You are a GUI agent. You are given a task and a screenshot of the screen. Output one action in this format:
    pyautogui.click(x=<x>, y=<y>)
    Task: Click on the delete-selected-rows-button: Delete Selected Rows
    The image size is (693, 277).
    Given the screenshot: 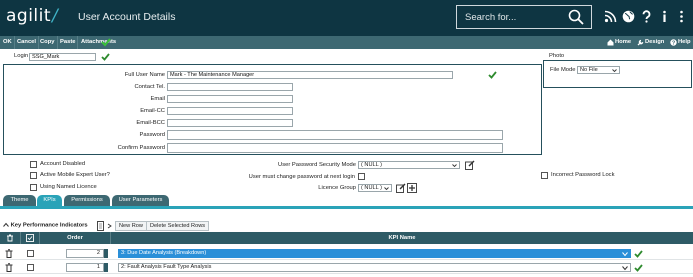 What is the action you would take?
    pyautogui.click(x=178, y=226)
    